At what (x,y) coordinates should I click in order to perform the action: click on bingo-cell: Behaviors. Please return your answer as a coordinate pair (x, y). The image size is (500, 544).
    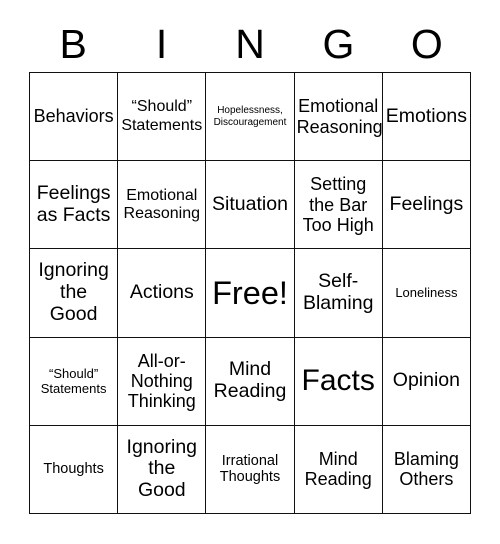
    Looking at the image, I should click on (74, 117).